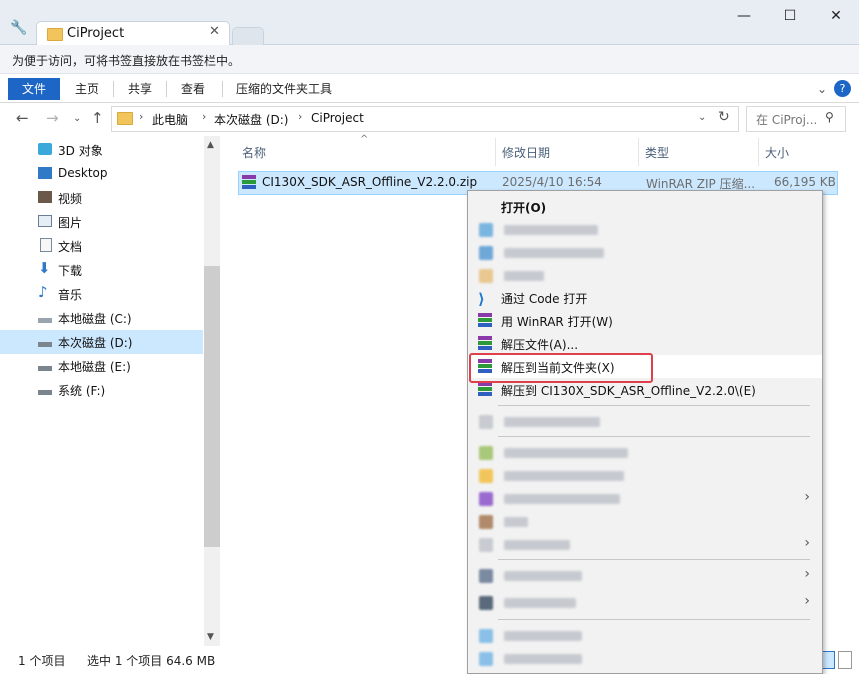  What do you see at coordinates (790, 16) in the screenshot?
I see `maximize-button: ☐` at bounding box center [790, 16].